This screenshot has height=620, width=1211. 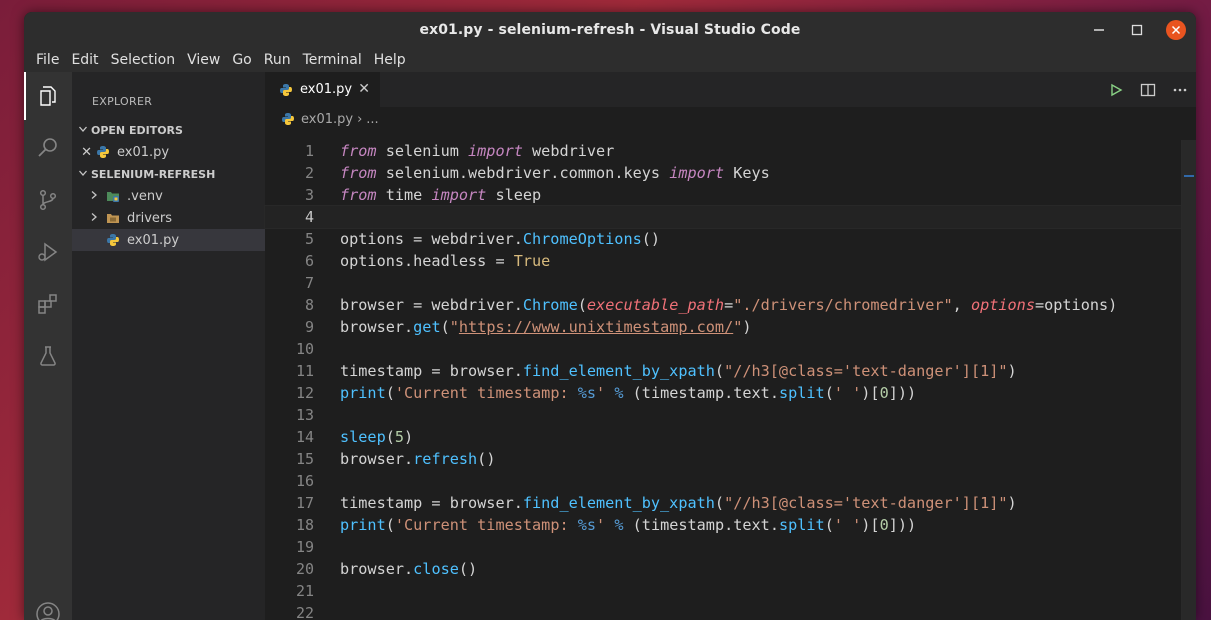 I want to click on activity-bar, so click(x=48, y=346).